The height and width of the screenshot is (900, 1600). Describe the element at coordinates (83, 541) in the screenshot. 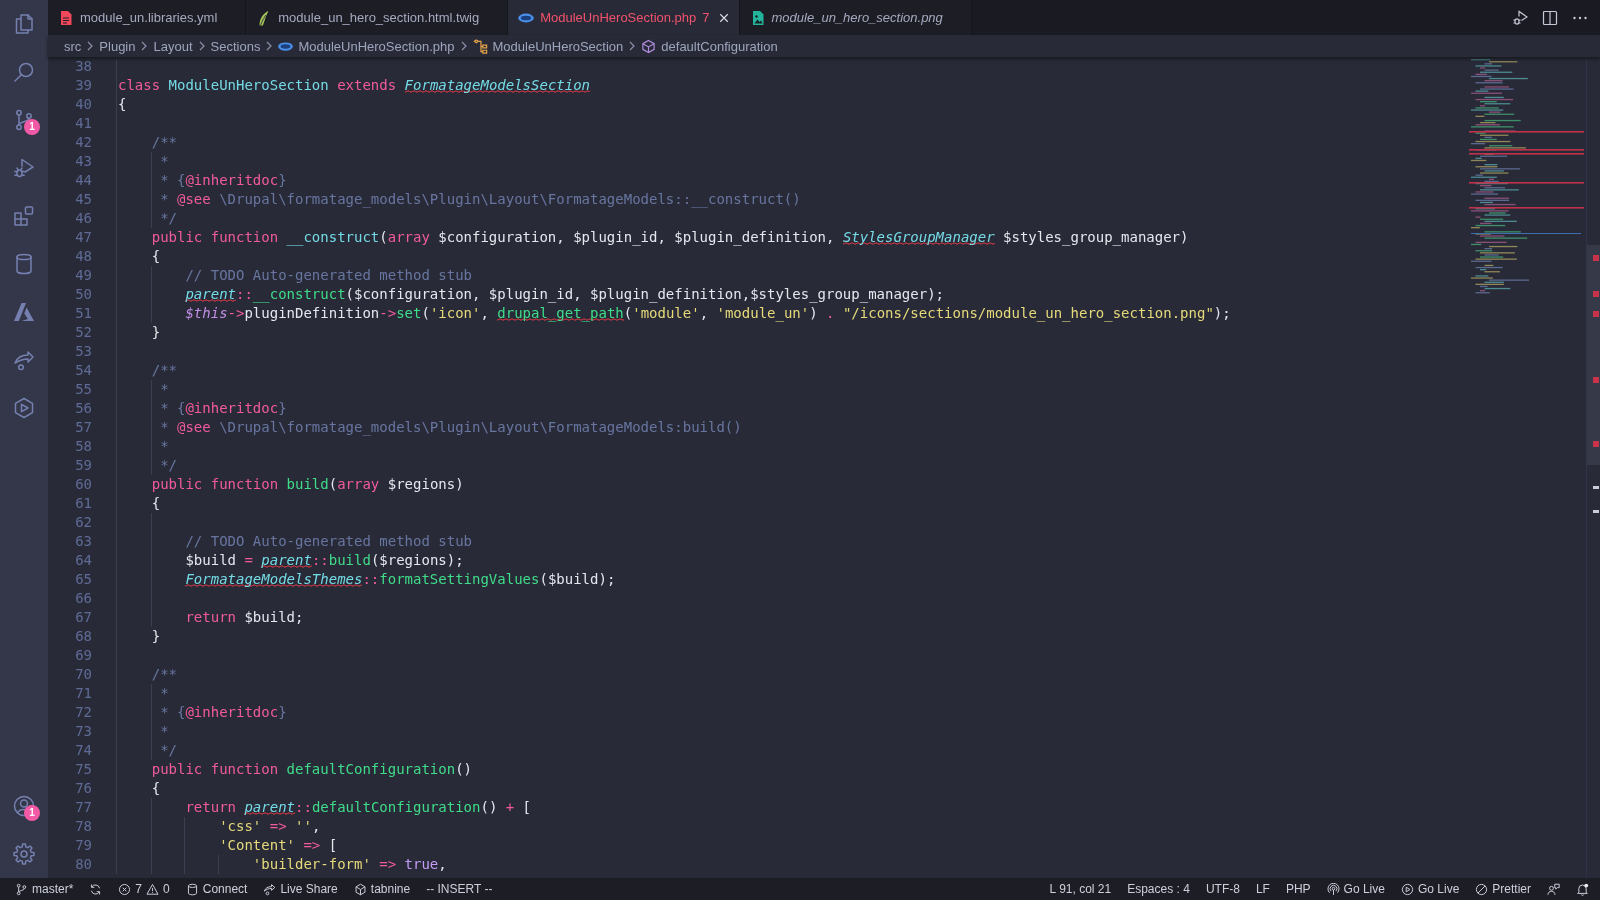

I see `line-number: 63` at that location.